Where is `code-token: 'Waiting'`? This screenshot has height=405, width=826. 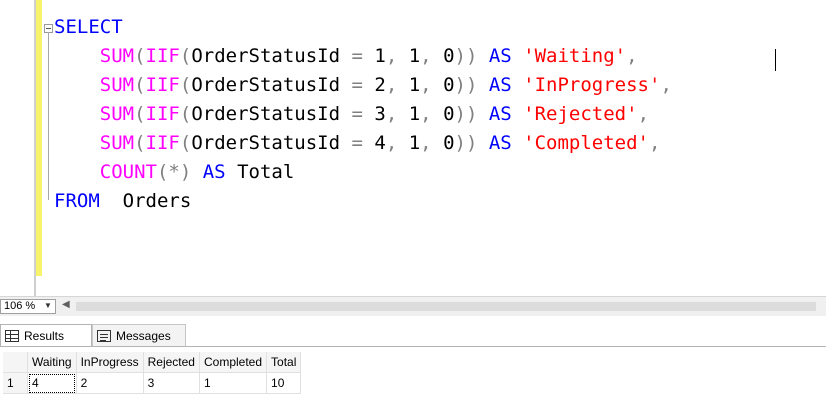 code-token: 'Waiting' is located at coordinates (575, 56).